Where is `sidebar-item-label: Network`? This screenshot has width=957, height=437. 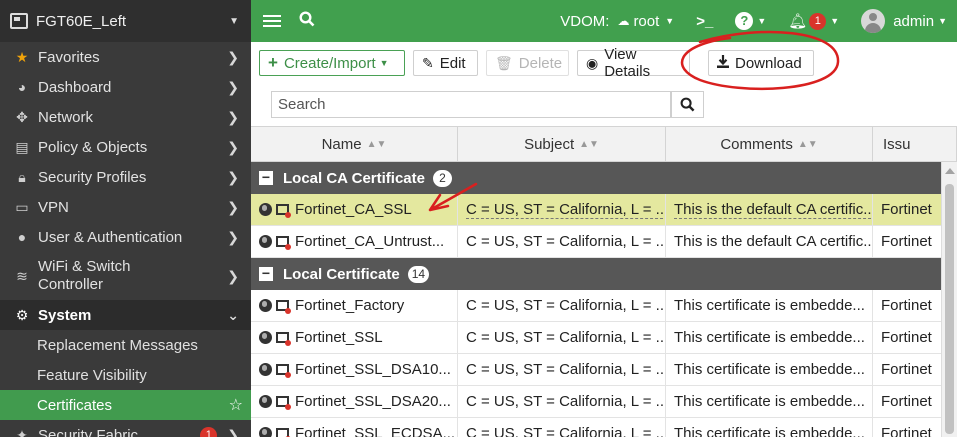 sidebar-item-label: Network is located at coordinates (66, 117).